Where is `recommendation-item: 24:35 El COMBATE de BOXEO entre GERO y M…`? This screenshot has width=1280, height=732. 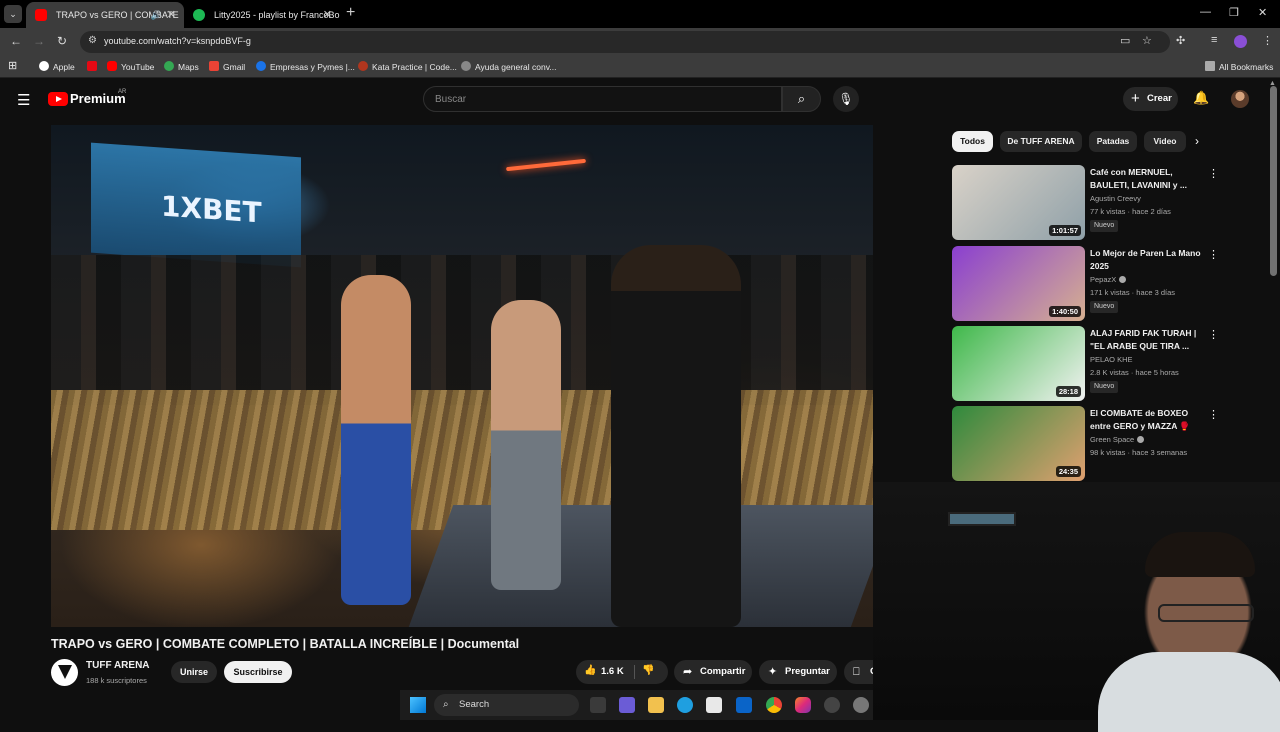 recommendation-item: 24:35 El COMBATE de BOXEO entre GERO y M… is located at coordinates (1087, 444).